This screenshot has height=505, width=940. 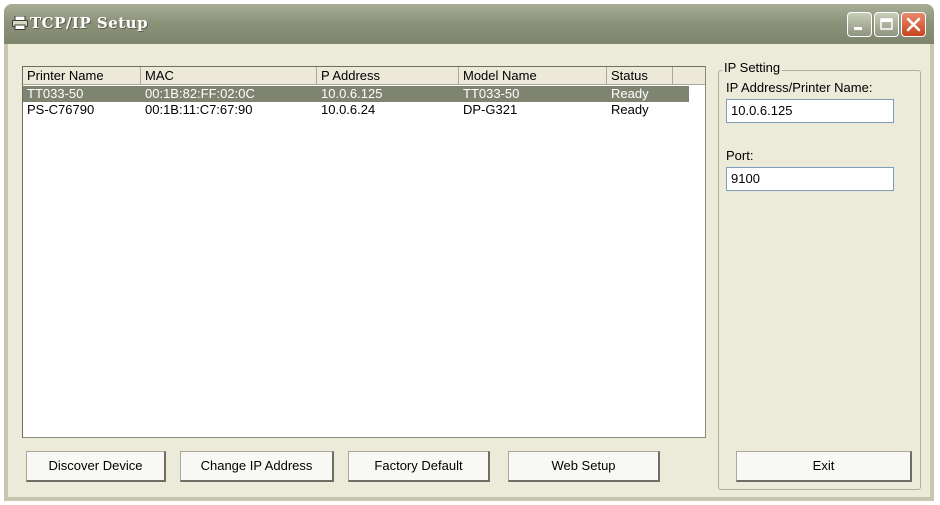 I want to click on web-setup-button: Web Setup, so click(x=584, y=466).